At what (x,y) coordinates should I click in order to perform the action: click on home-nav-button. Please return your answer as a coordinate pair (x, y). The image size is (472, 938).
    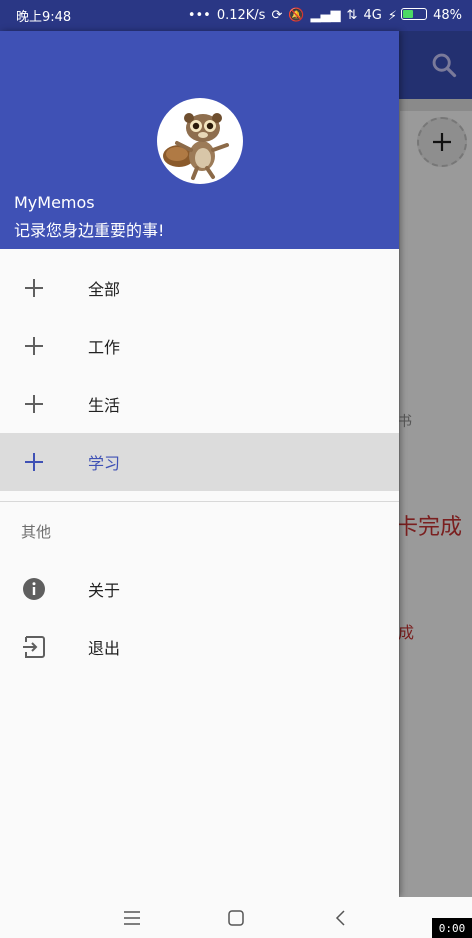
    Looking at the image, I should click on (236, 918).